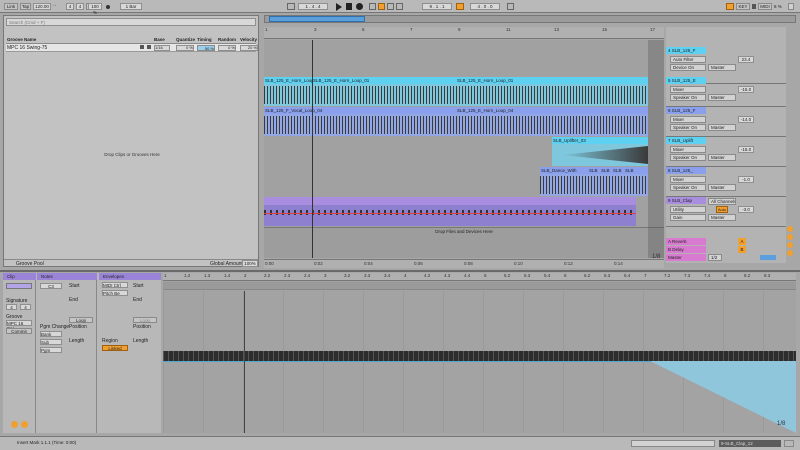 The image size is (800, 450). Describe the element at coordinates (726, 250) in the screenshot. I see `return-track: B Delay B` at that location.